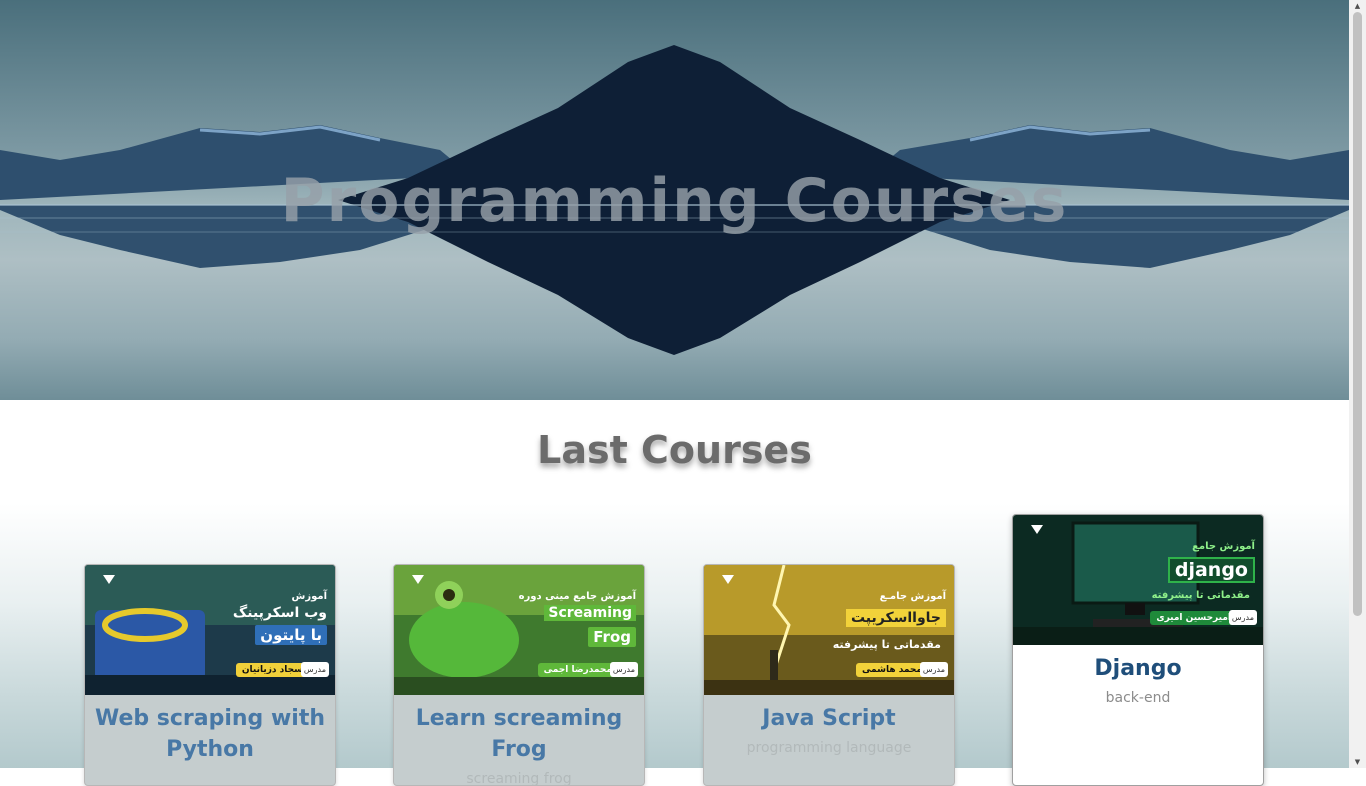 This screenshot has width=1366, height=786. I want to click on course-subtitle: back-end, so click(1138, 698).